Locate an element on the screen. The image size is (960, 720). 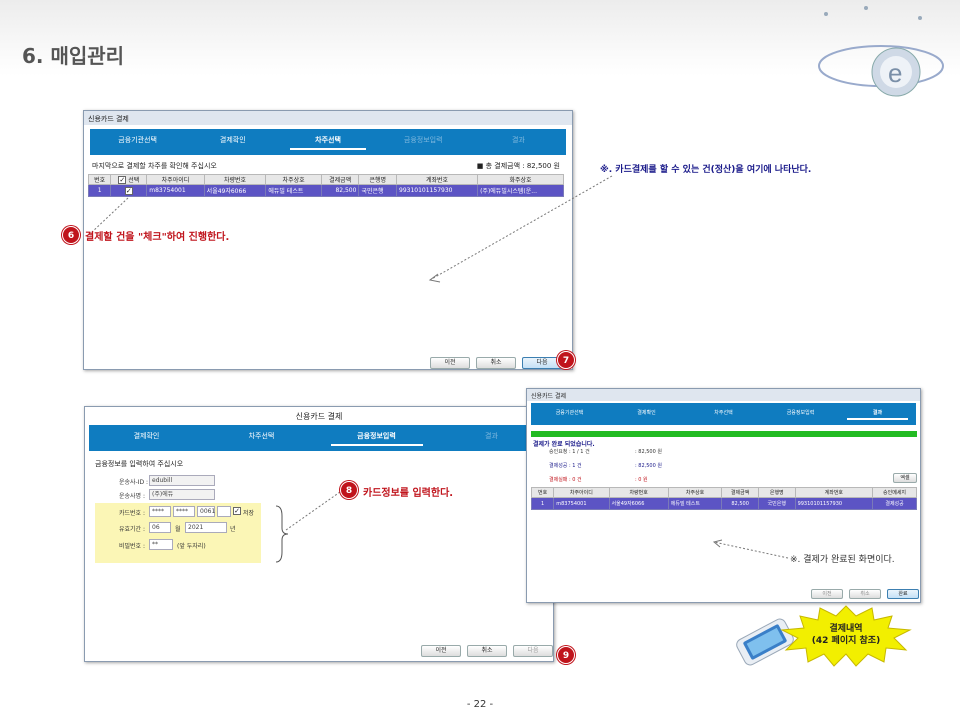
annotation-card-input: 카드정보를 입력한다. is located at coordinates (408, 493).